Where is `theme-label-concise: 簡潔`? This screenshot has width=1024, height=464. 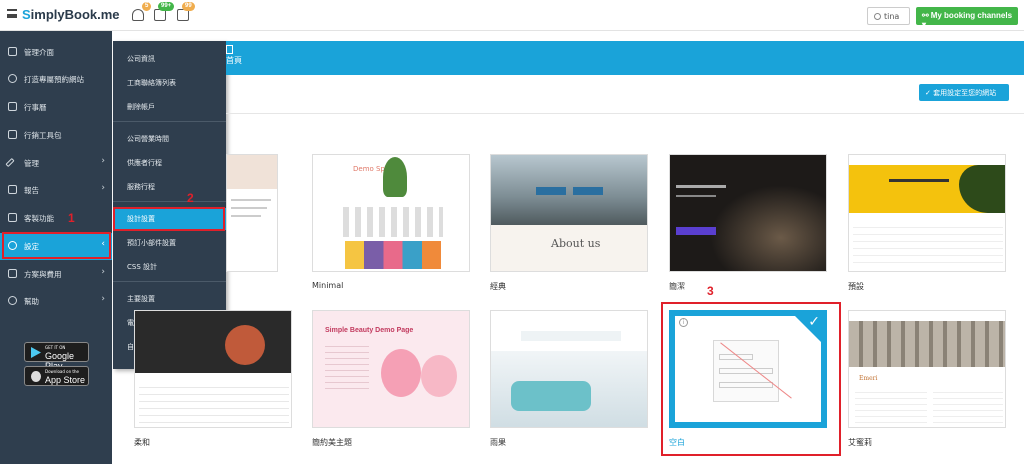
theme-label-concise: 簡潔 is located at coordinates (677, 286).